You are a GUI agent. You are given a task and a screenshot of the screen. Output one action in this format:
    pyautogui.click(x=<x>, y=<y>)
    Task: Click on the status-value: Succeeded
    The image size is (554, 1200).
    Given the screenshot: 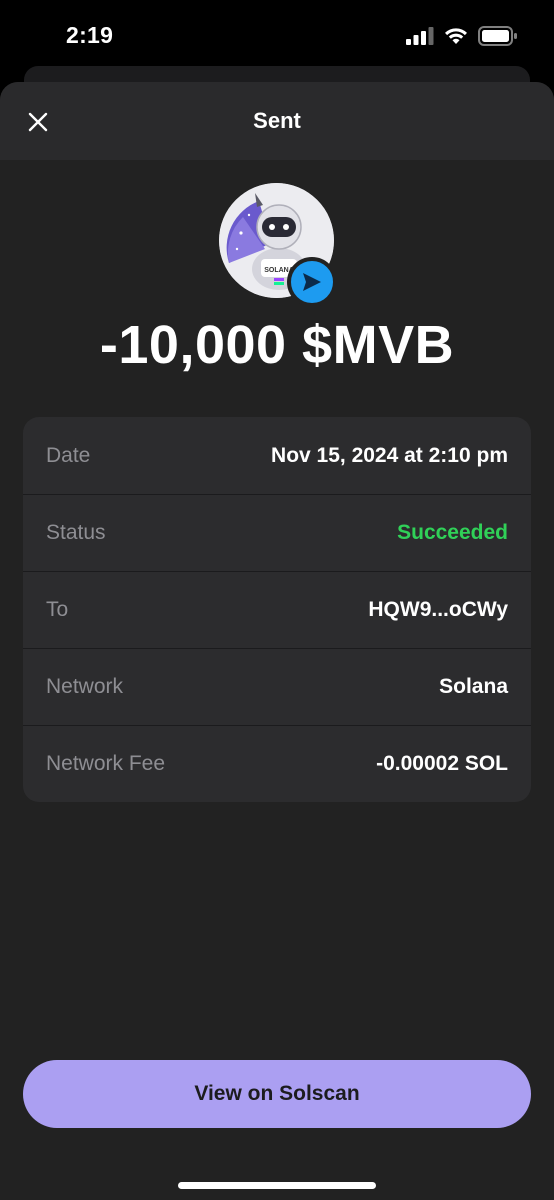 What is the action you would take?
    pyautogui.click(x=452, y=532)
    